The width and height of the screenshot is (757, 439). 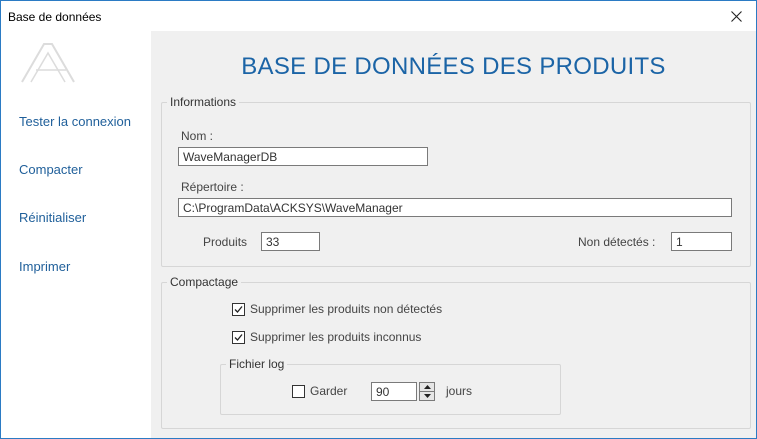 I want to click on arrow-up-icon, so click(x=427, y=387).